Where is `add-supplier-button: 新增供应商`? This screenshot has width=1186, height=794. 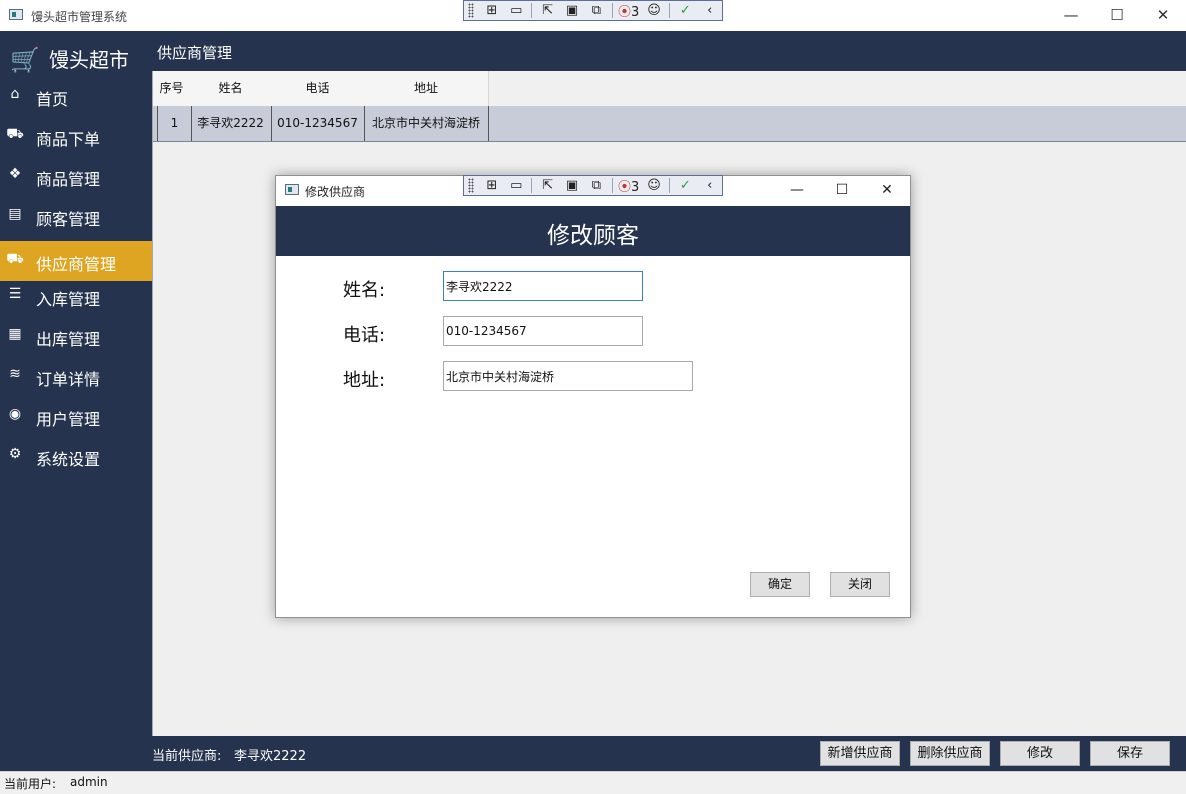 add-supplier-button: 新增供应商 is located at coordinates (860, 753).